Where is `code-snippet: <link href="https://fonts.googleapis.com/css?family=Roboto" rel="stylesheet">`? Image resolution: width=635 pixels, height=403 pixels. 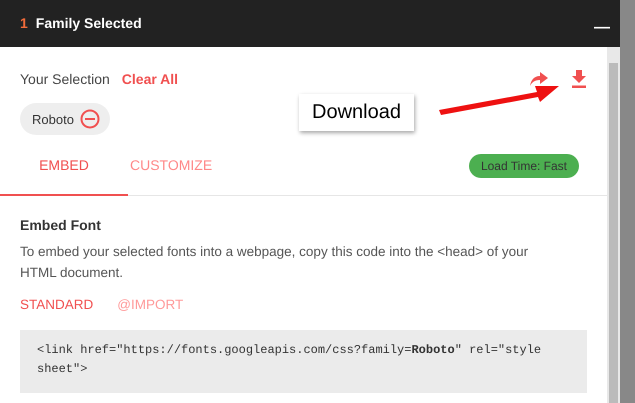 code-snippet: <link href="https://fonts.googleapis.com/css?family=Roboto" rel="stylesheet"> is located at coordinates (303, 361).